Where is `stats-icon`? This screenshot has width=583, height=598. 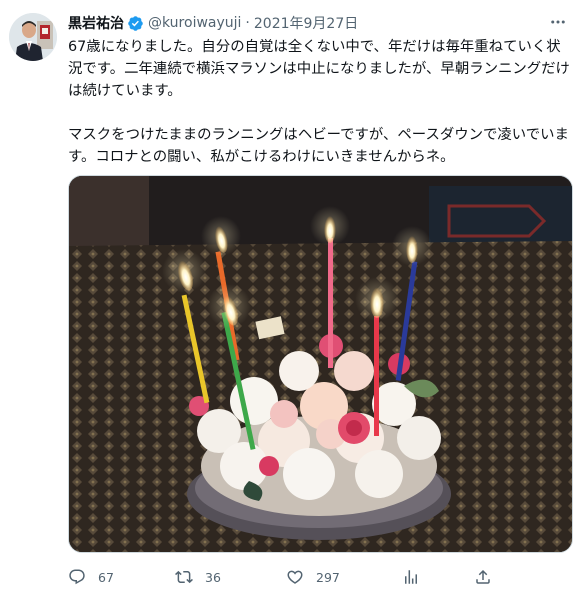
stats-icon is located at coordinates (411, 577).